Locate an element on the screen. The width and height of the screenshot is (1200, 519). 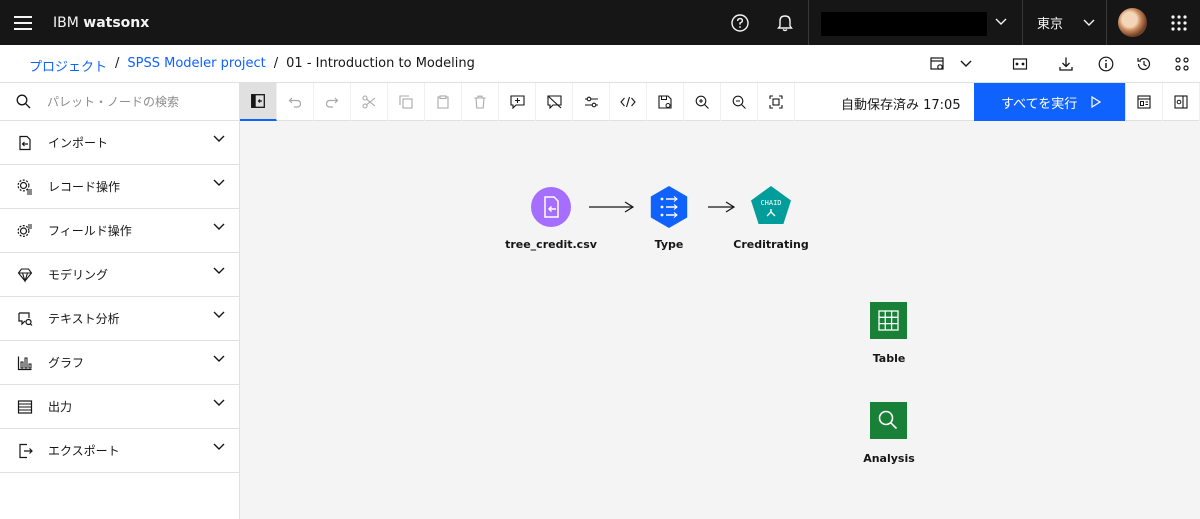
palette-search: パレット・ノードの検索 is located at coordinates (119, 102).